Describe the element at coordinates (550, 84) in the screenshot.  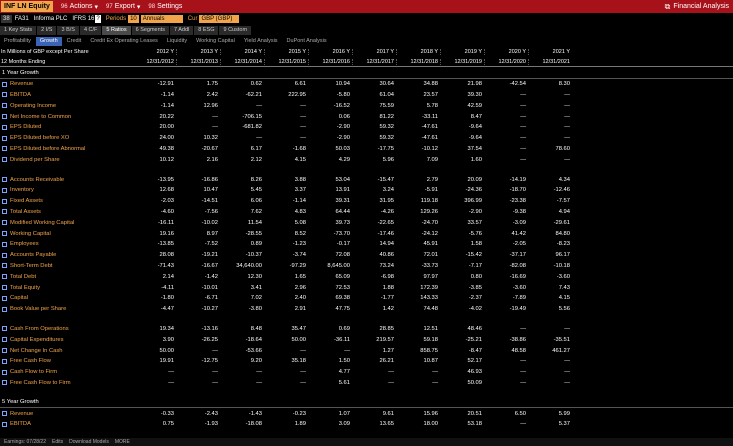
I see `table-cell: 8.30` at that location.